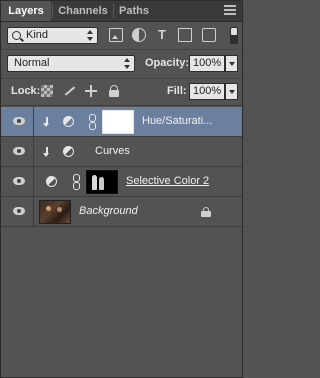 Image resolution: width=320 pixels, height=378 pixels. I want to click on layer-row-curves: Curves, so click(121, 152).